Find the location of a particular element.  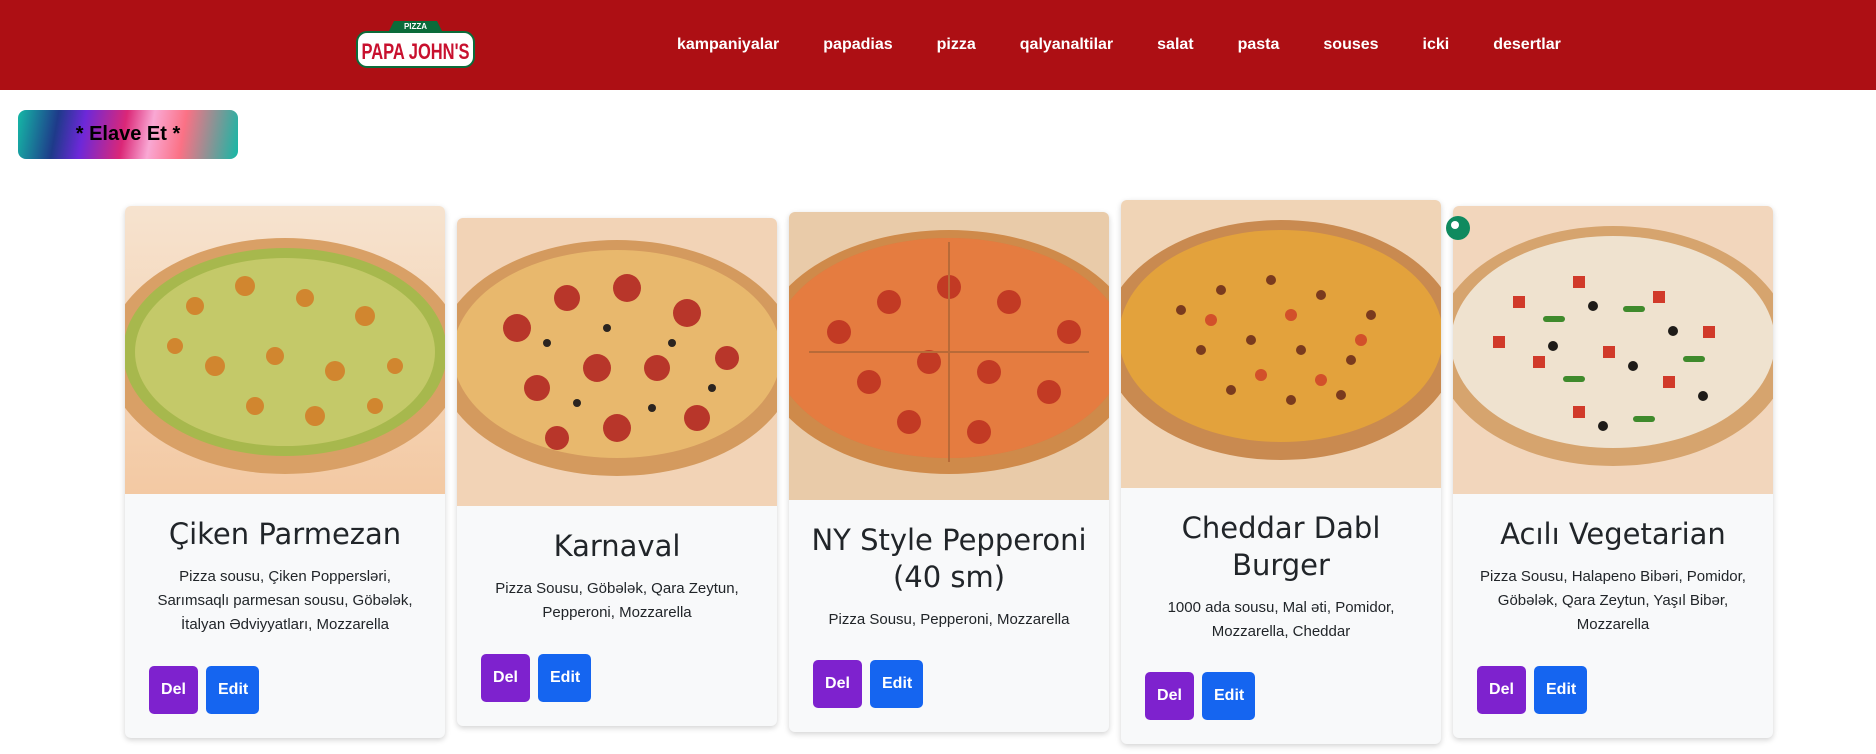

status-indicator-icon is located at coordinates (1458, 228).